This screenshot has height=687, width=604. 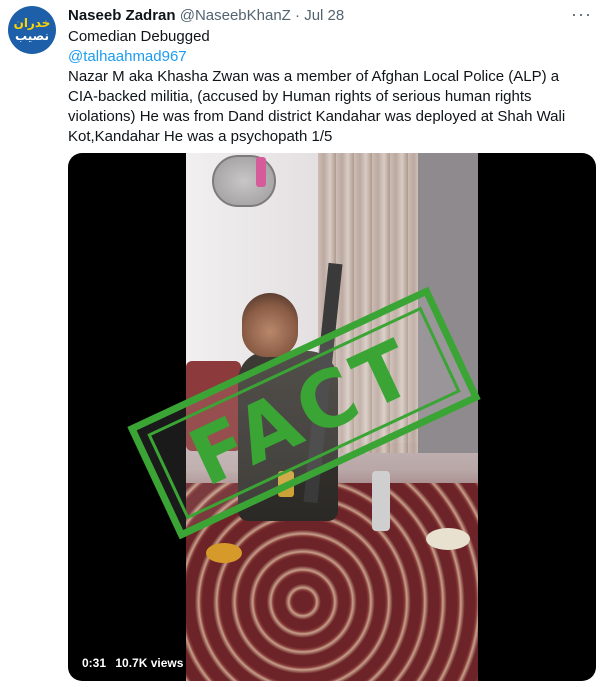 I want to click on video-stats: 0:31 10.7K views, so click(x=135, y=663).